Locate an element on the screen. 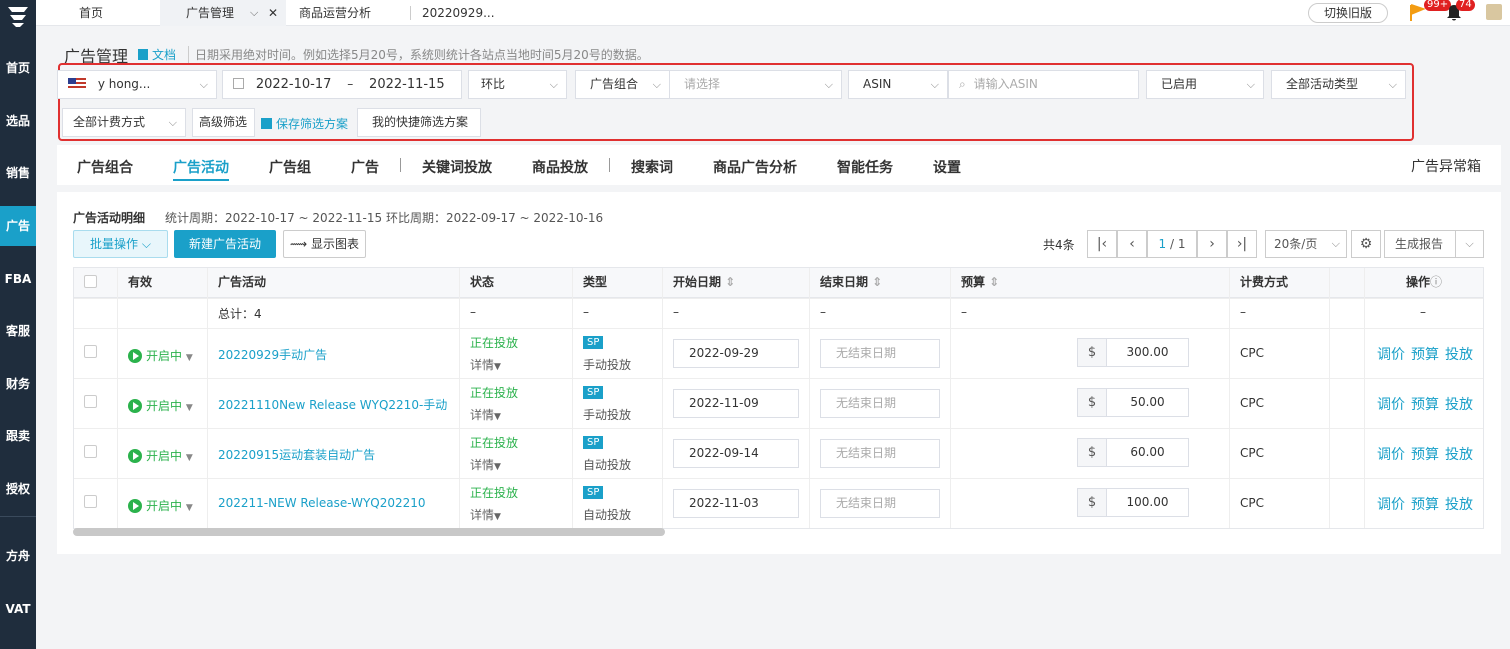 This screenshot has width=1510, height=649. page-size-select: 20条/页 ⌵ is located at coordinates (1306, 244).